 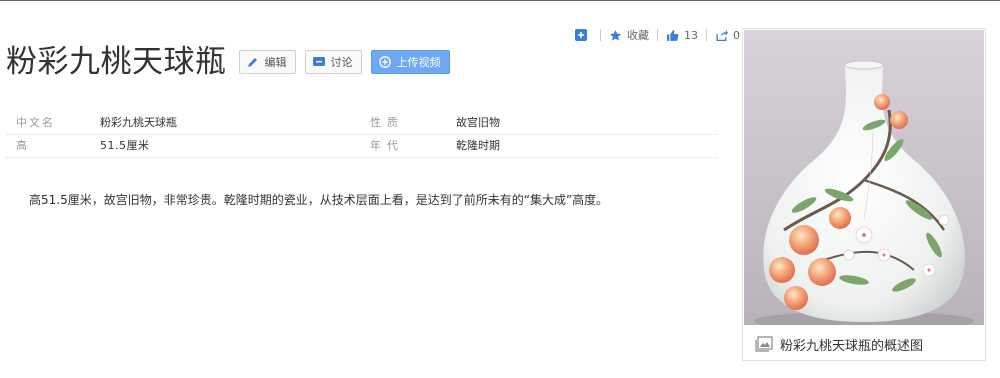 What do you see at coordinates (35, 122) in the screenshot?
I see `field-name: 中文名` at bounding box center [35, 122].